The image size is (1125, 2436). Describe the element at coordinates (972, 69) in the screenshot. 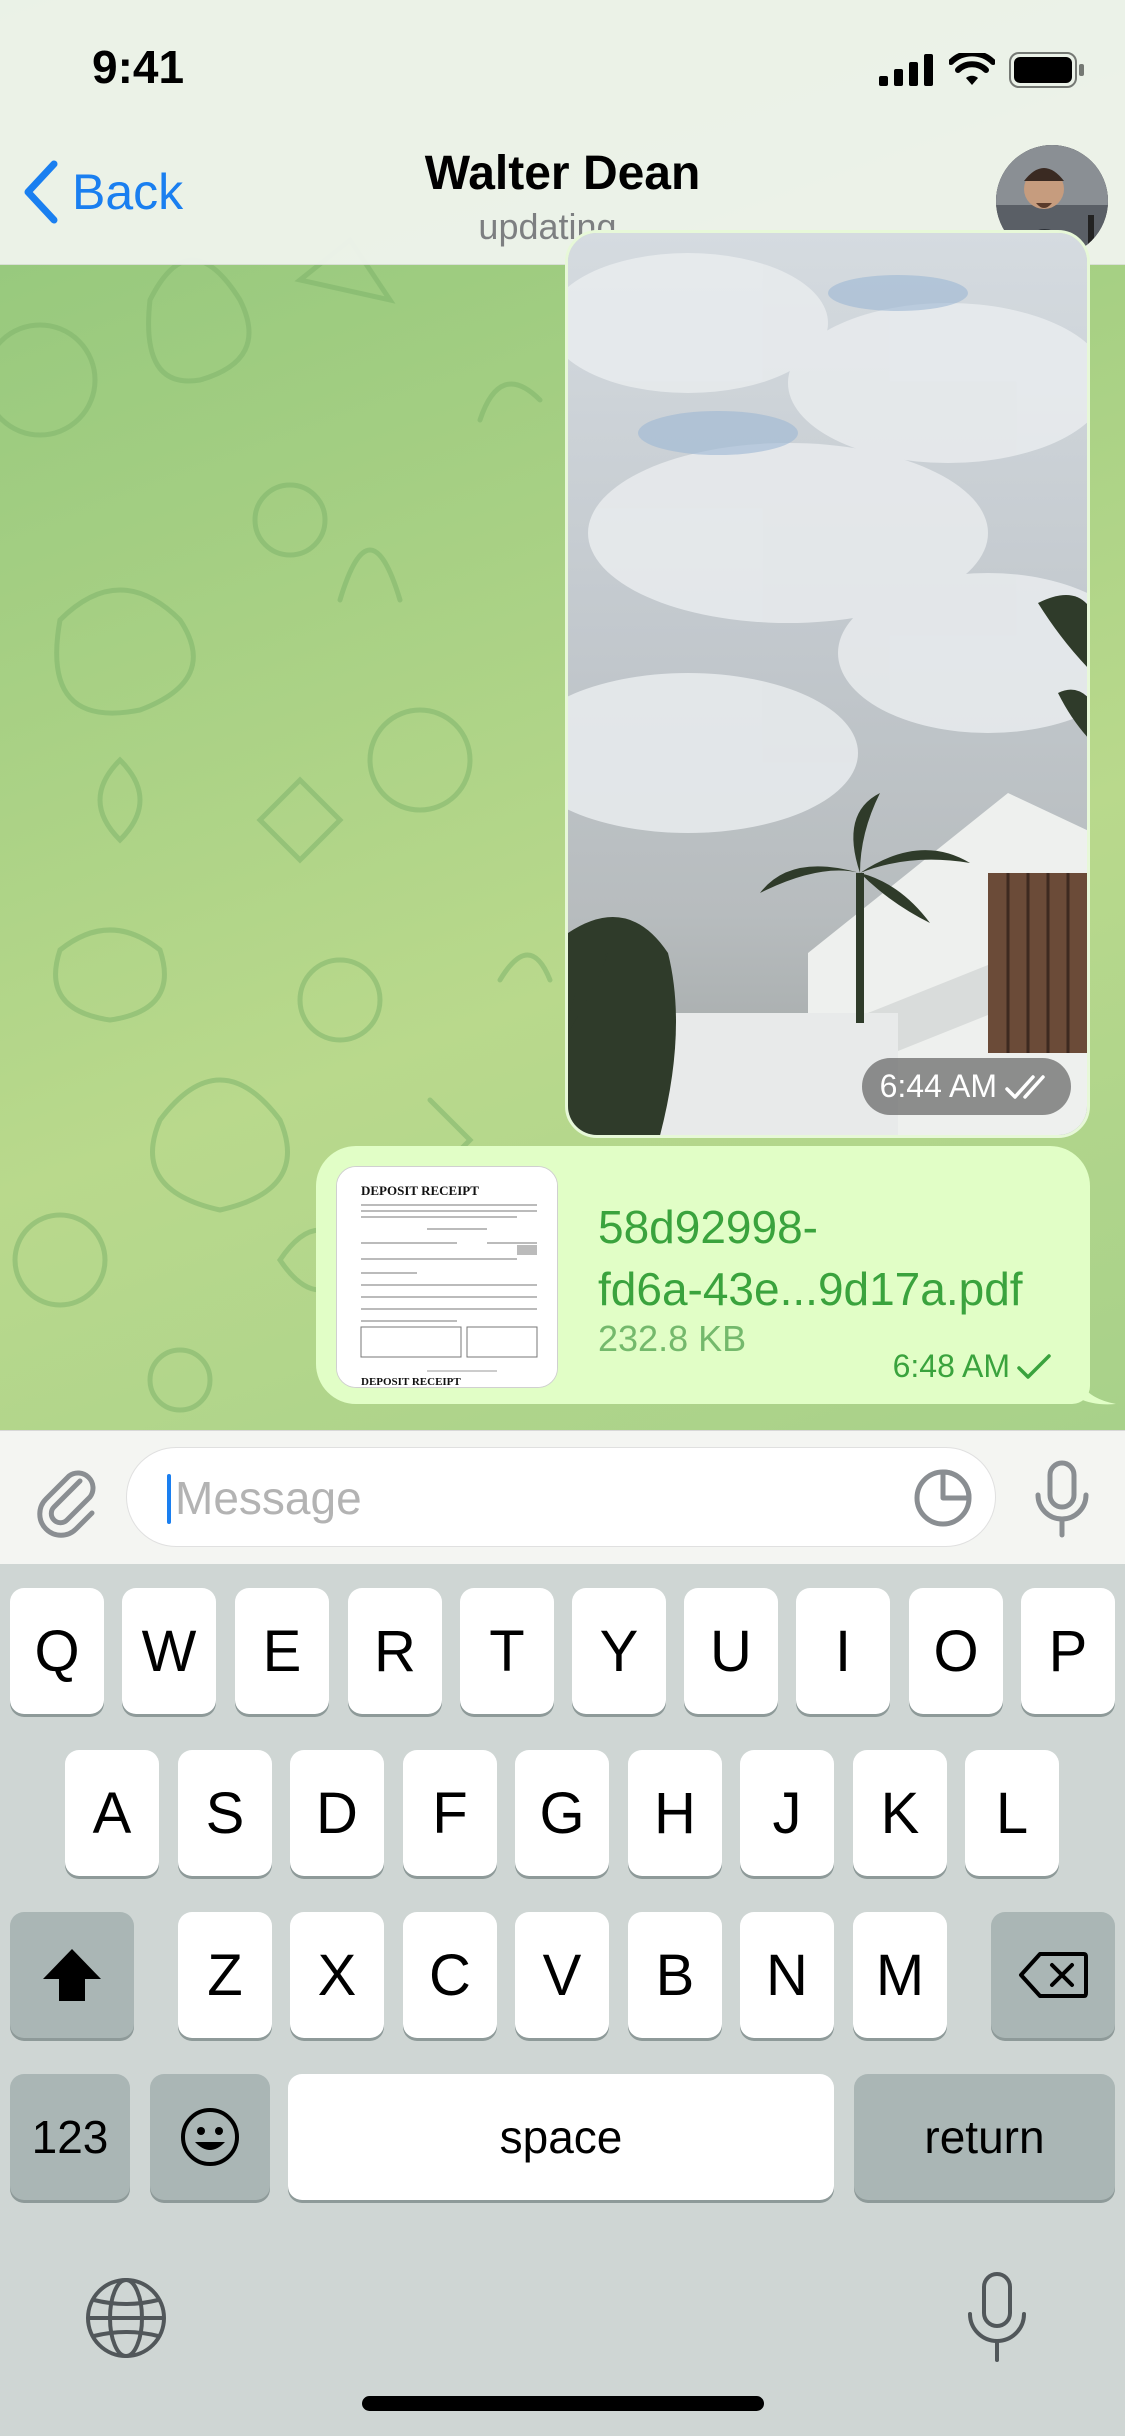

I see `wifi-icon` at that location.